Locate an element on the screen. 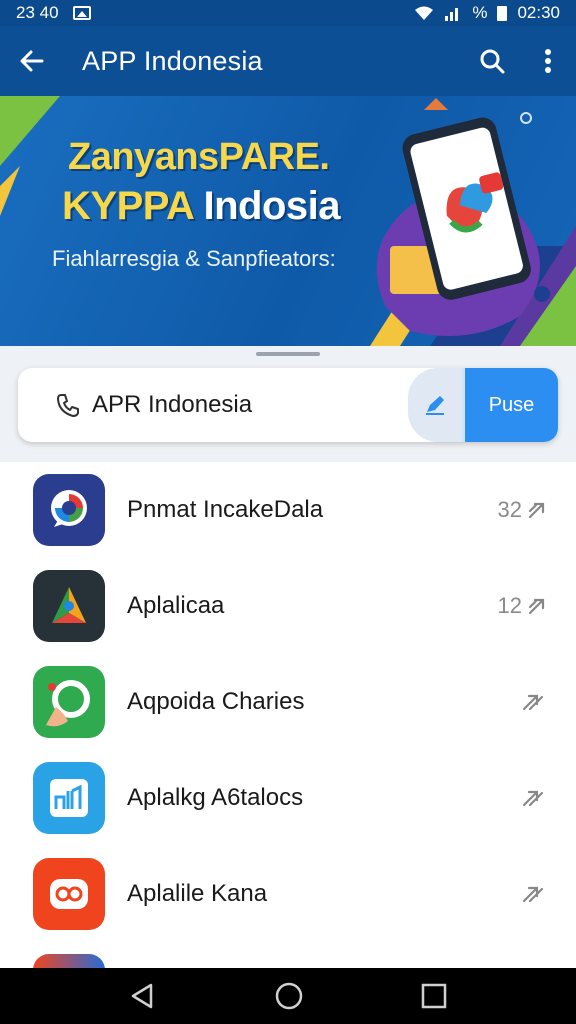  list-item: Aplalkg A6talocs is located at coordinates (288, 798).